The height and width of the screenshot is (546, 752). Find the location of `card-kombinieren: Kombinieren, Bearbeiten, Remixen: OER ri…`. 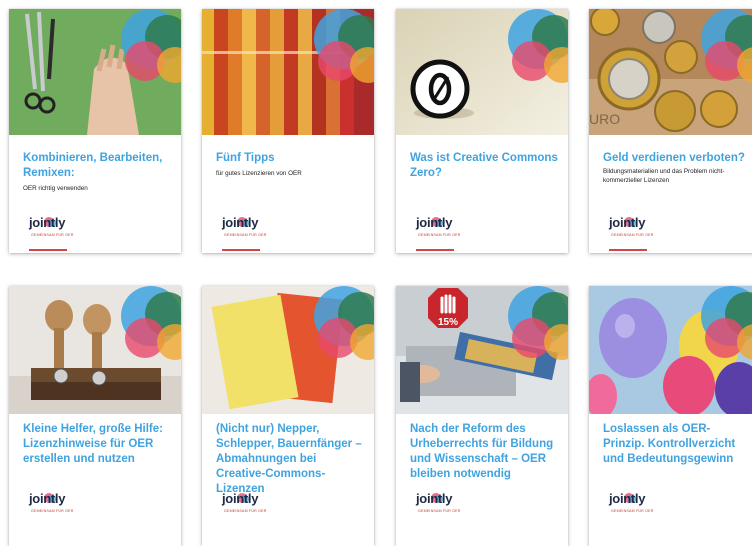

card-kombinieren: Kombinieren, Bearbeiten, Remixen: OER ri… is located at coordinates (95, 131).